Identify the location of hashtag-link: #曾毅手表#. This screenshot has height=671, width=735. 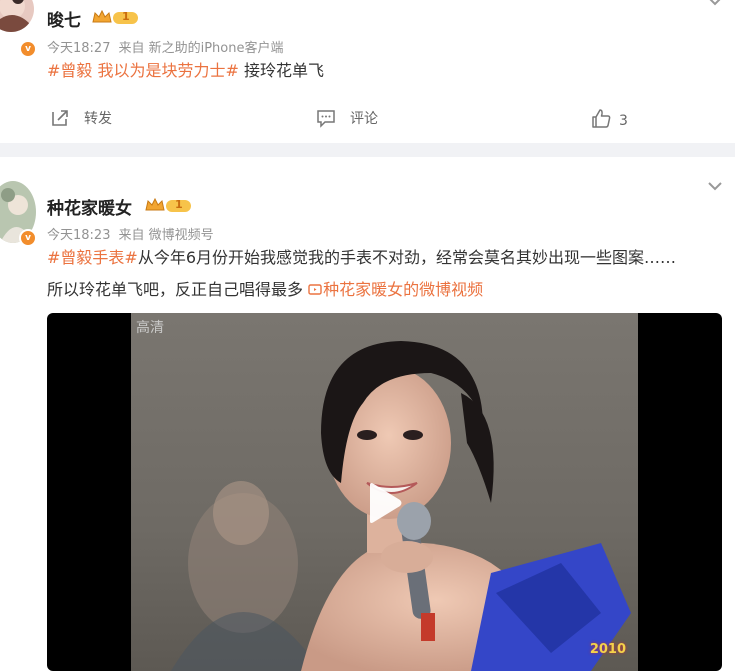
(92, 257).